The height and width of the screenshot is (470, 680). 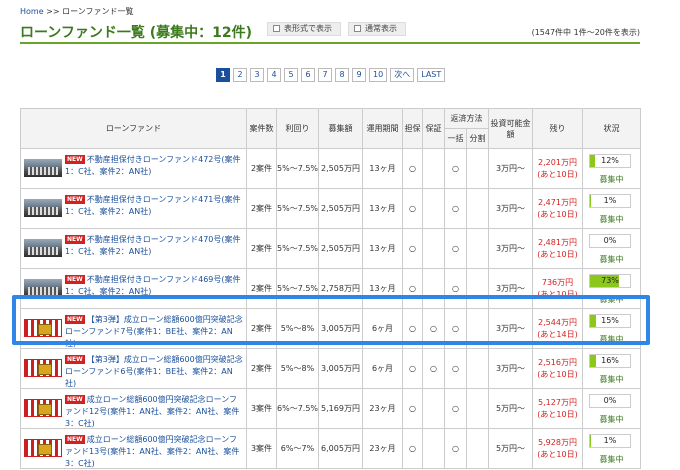 I want to click on page-3-link: 3, so click(x=257, y=75).